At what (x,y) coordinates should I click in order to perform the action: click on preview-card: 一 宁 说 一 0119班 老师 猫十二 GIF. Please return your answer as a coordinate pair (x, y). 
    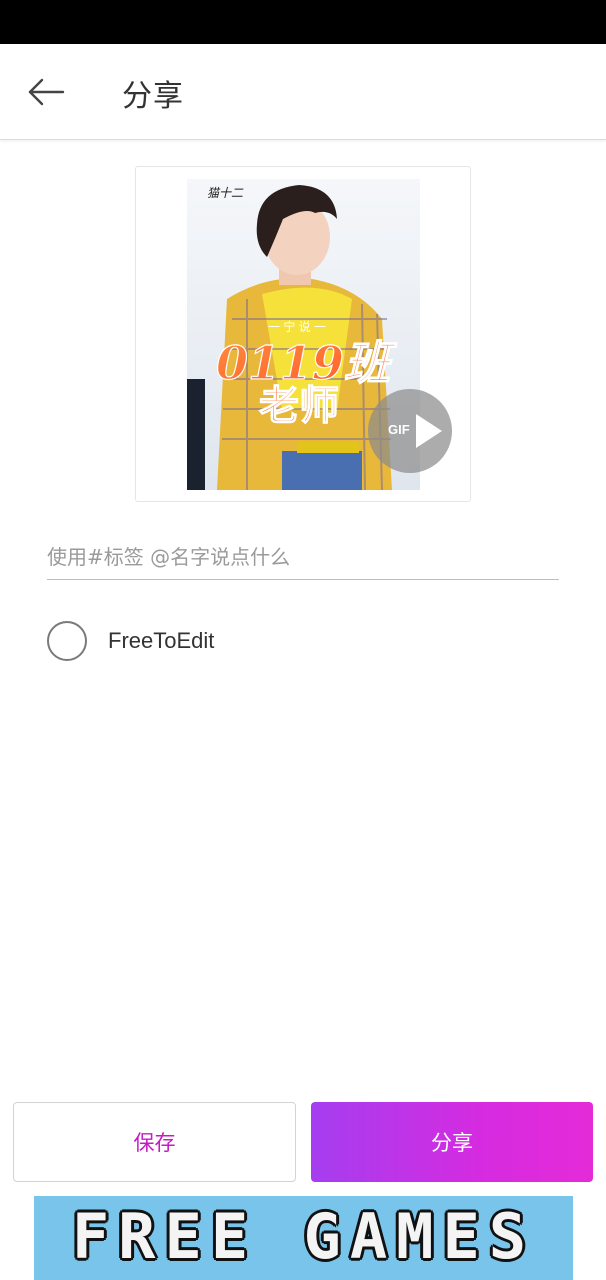
    Looking at the image, I should click on (303, 334).